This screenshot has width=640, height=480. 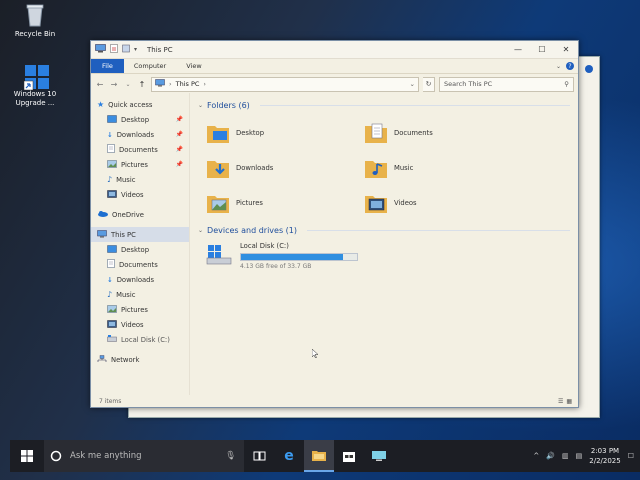 I want to click on help-icon: ?, so click(x=570, y=66).